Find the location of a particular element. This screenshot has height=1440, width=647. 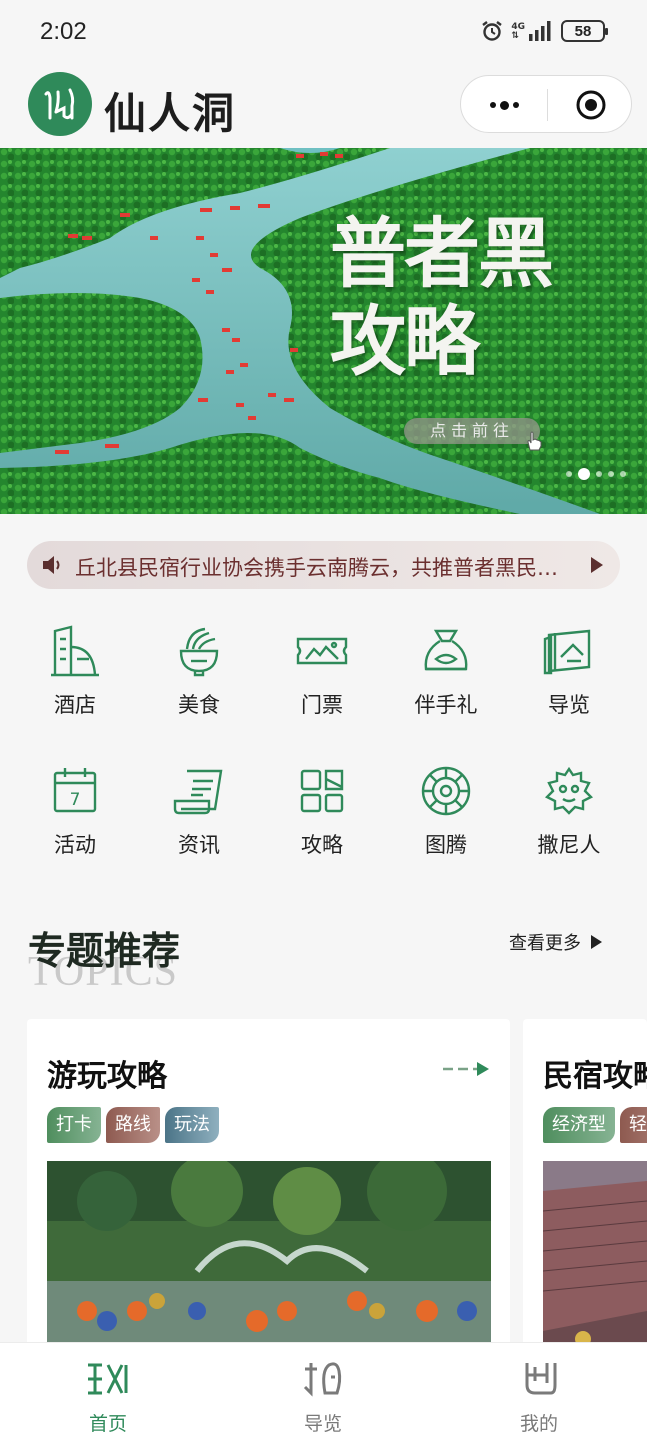

tab-guide: 导览 is located at coordinates (323, 1391).